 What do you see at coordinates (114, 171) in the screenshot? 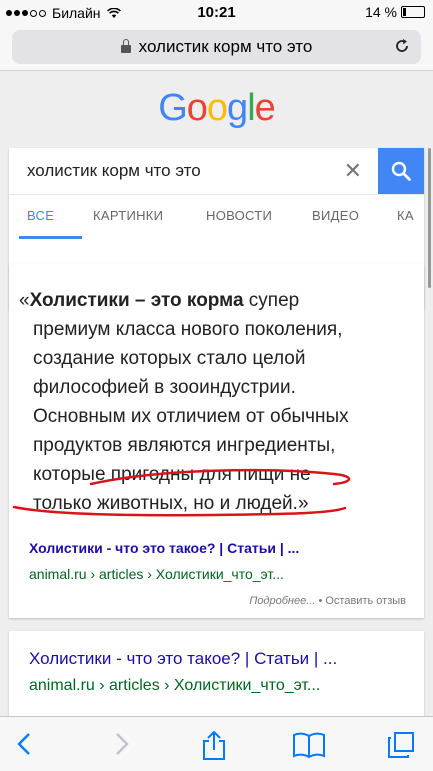
I see `search-input: холистик корм что это` at bounding box center [114, 171].